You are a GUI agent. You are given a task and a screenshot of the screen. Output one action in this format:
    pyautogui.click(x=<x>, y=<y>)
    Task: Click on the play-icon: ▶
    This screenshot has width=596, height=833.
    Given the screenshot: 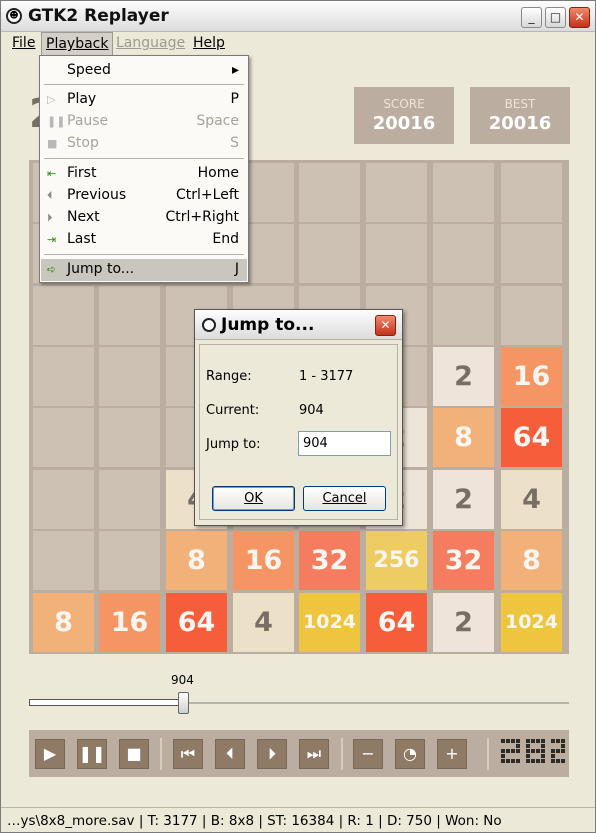 What is the action you would take?
    pyautogui.click(x=50, y=753)
    